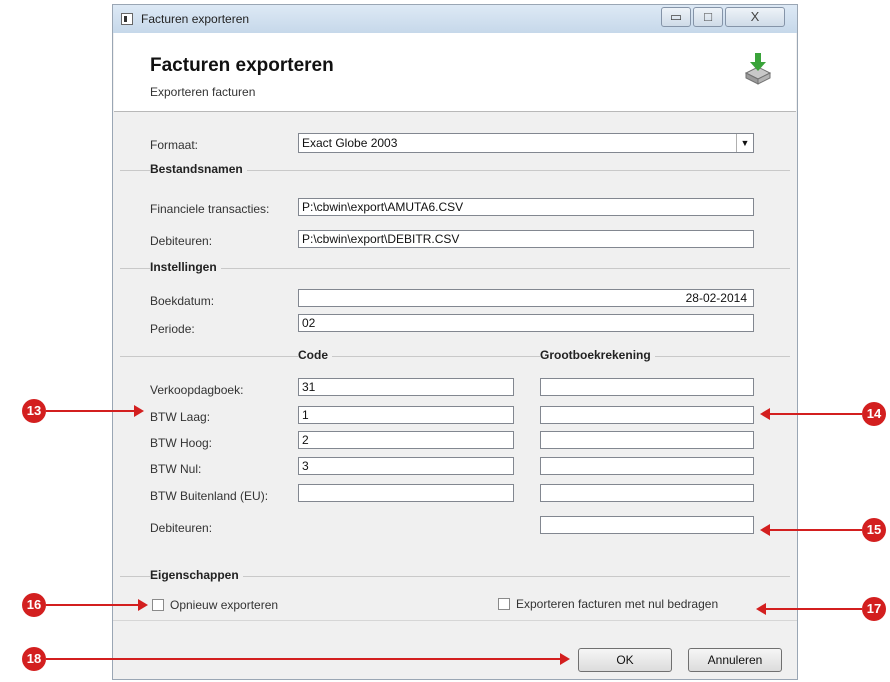 The height and width of the screenshot is (682, 890). I want to click on callout-17-arrow, so click(814, 609).